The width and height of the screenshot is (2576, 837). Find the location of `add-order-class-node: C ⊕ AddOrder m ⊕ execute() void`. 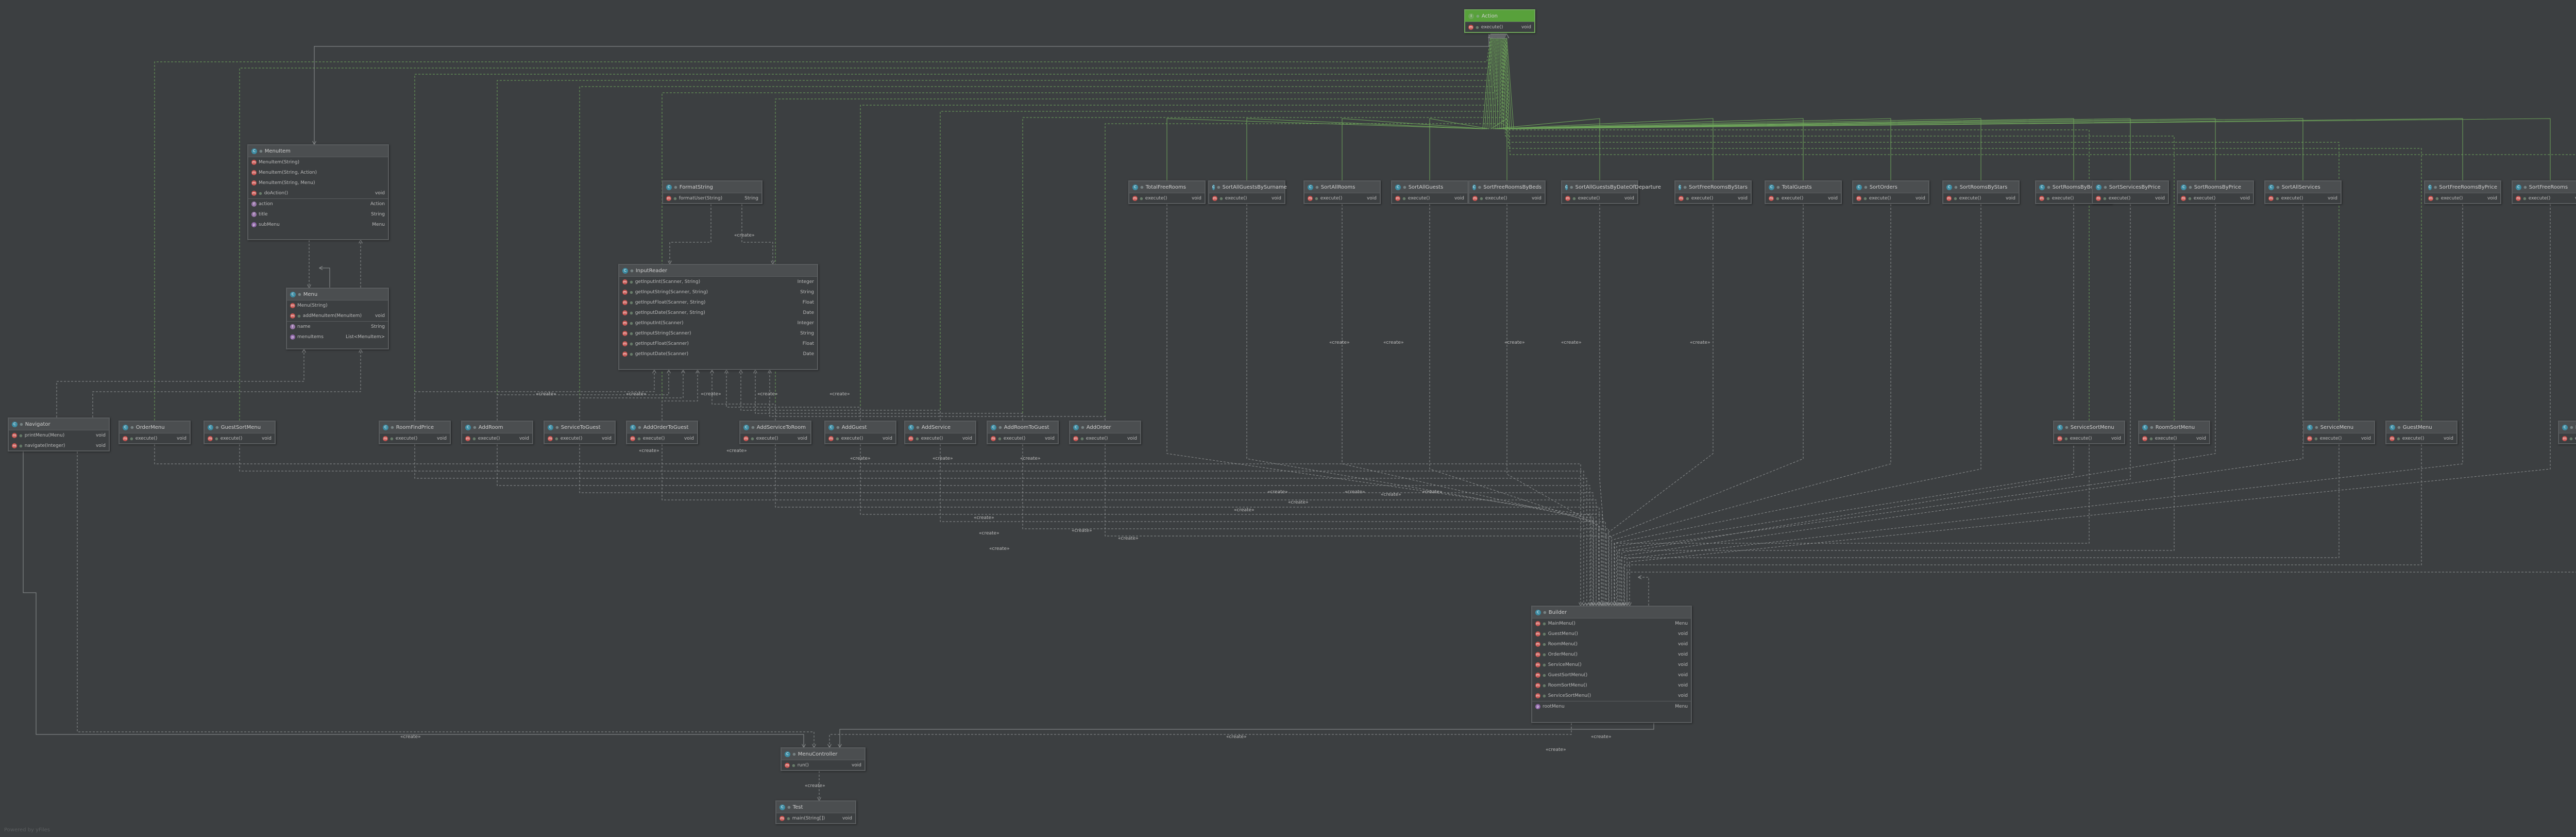

add-order-class-node: C ⊕ AddOrder m ⊕ execute() void is located at coordinates (1105, 432).